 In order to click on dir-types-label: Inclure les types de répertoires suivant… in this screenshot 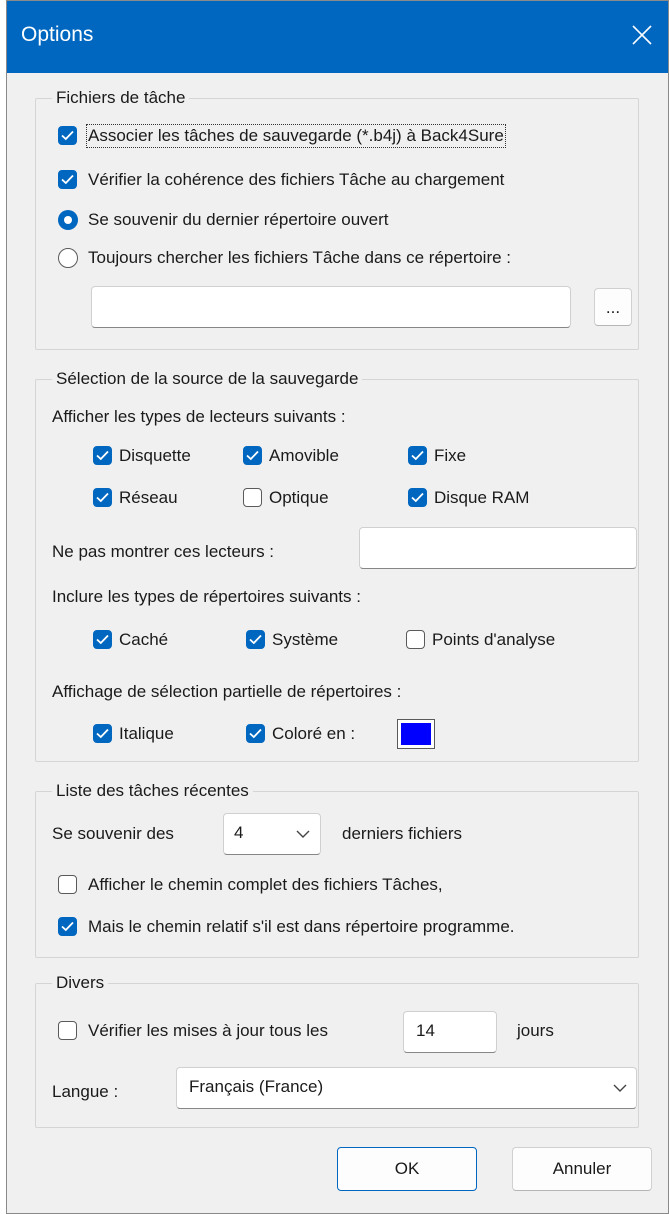, I will do `click(206, 596)`.